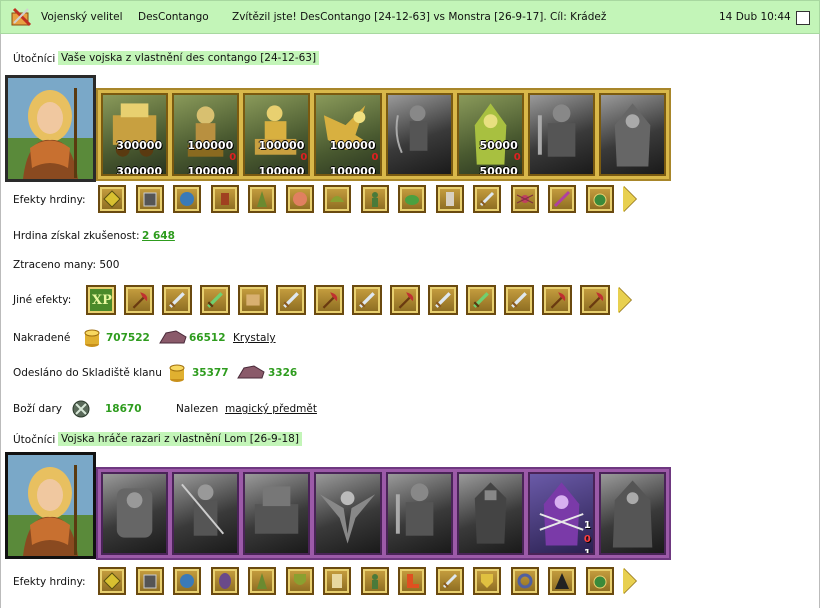  Describe the element at coordinates (38, 409) in the screenshot. I see `divine-gifts-label: Boží dary` at that location.